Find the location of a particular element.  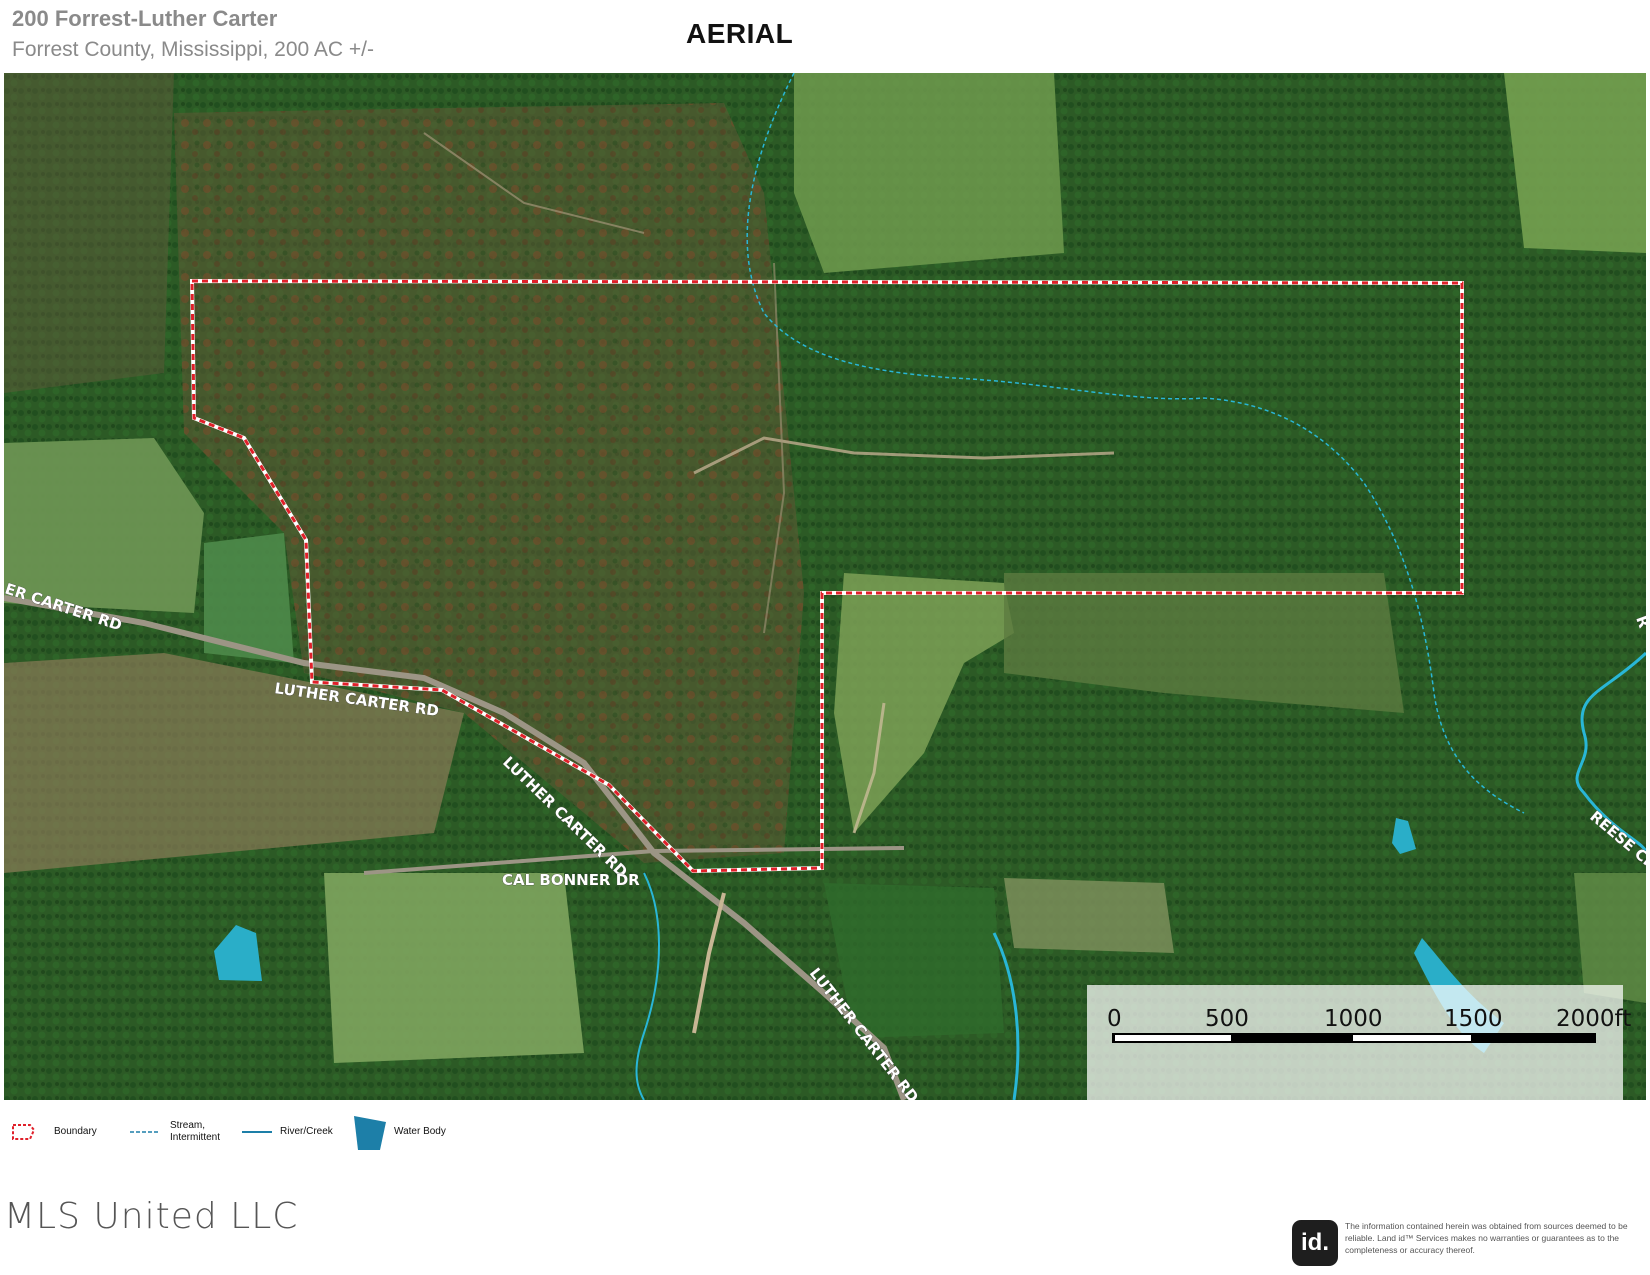

legend-label: Stream, Intermittent is located at coordinates (195, 1131).